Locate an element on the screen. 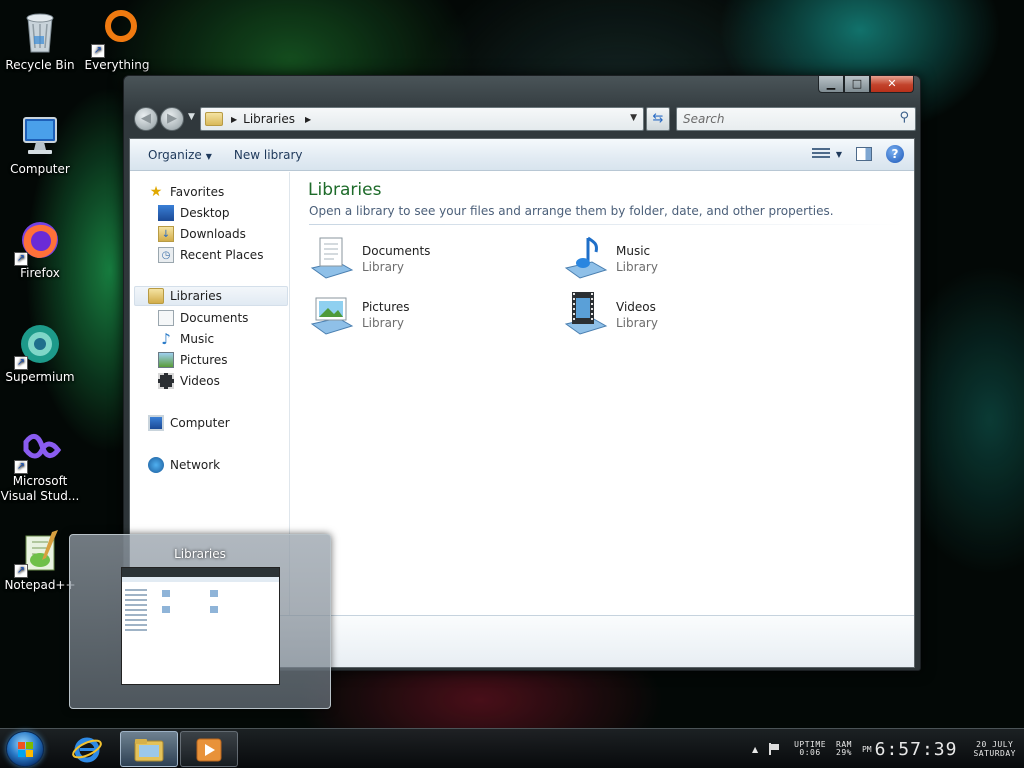 This screenshot has height=768, width=1024. taskbar-windows-explorer is located at coordinates (149, 749).